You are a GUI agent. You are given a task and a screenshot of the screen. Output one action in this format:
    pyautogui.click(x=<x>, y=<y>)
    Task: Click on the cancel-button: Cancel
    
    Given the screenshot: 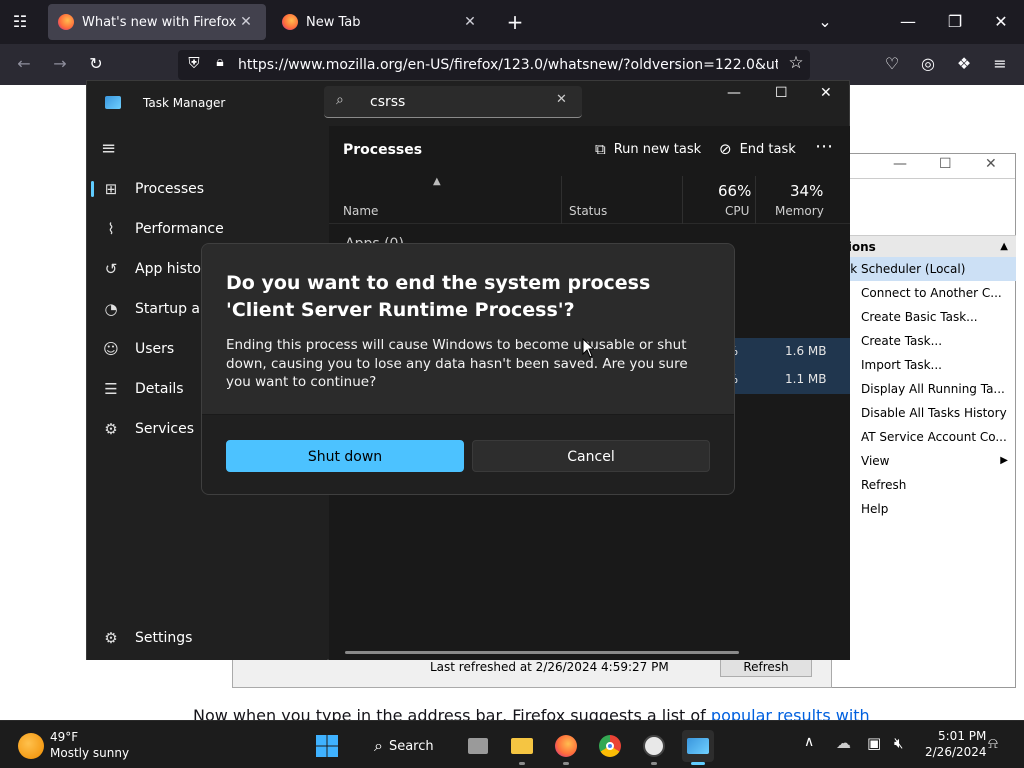 What is the action you would take?
    pyautogui.click(x=591, y=456)
    